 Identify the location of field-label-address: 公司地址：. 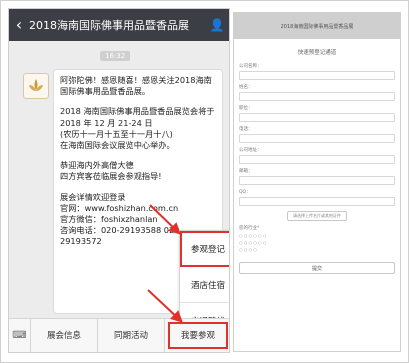
(250, 150).